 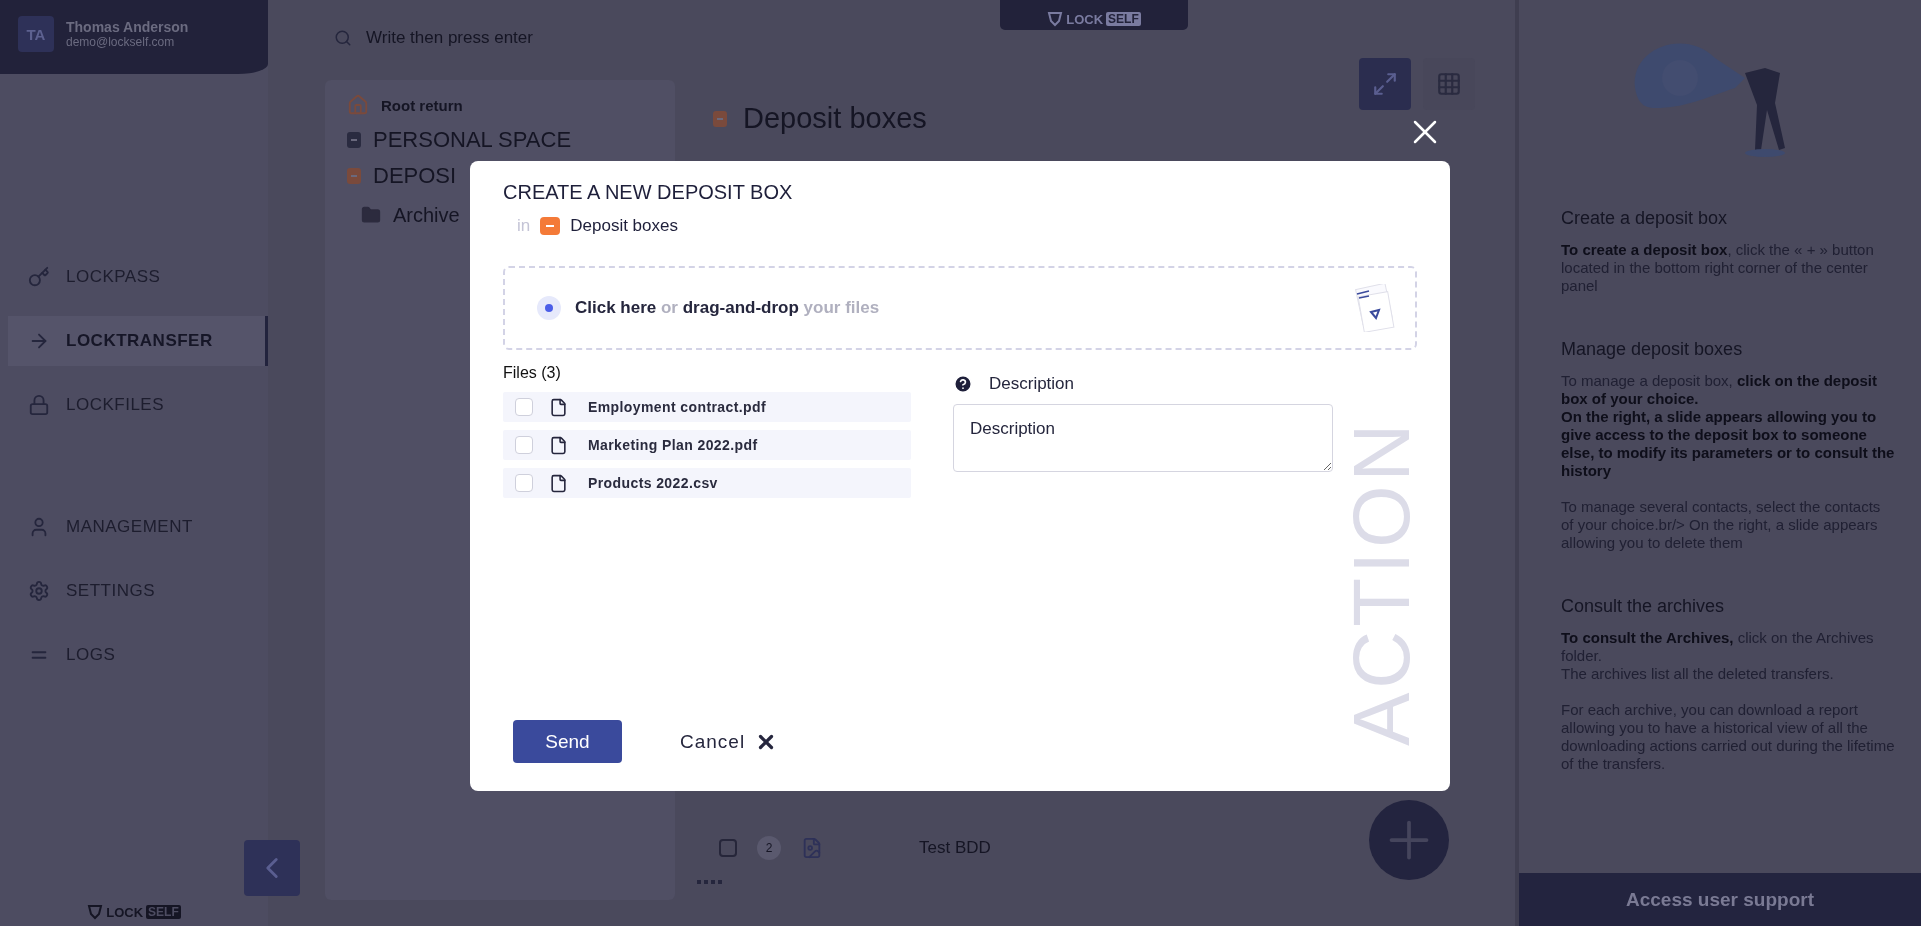 What do you see at coordinates (624, 226) in the screenshot?
I see `location-name: Deposit boxes` at bounding box center [624, 226].